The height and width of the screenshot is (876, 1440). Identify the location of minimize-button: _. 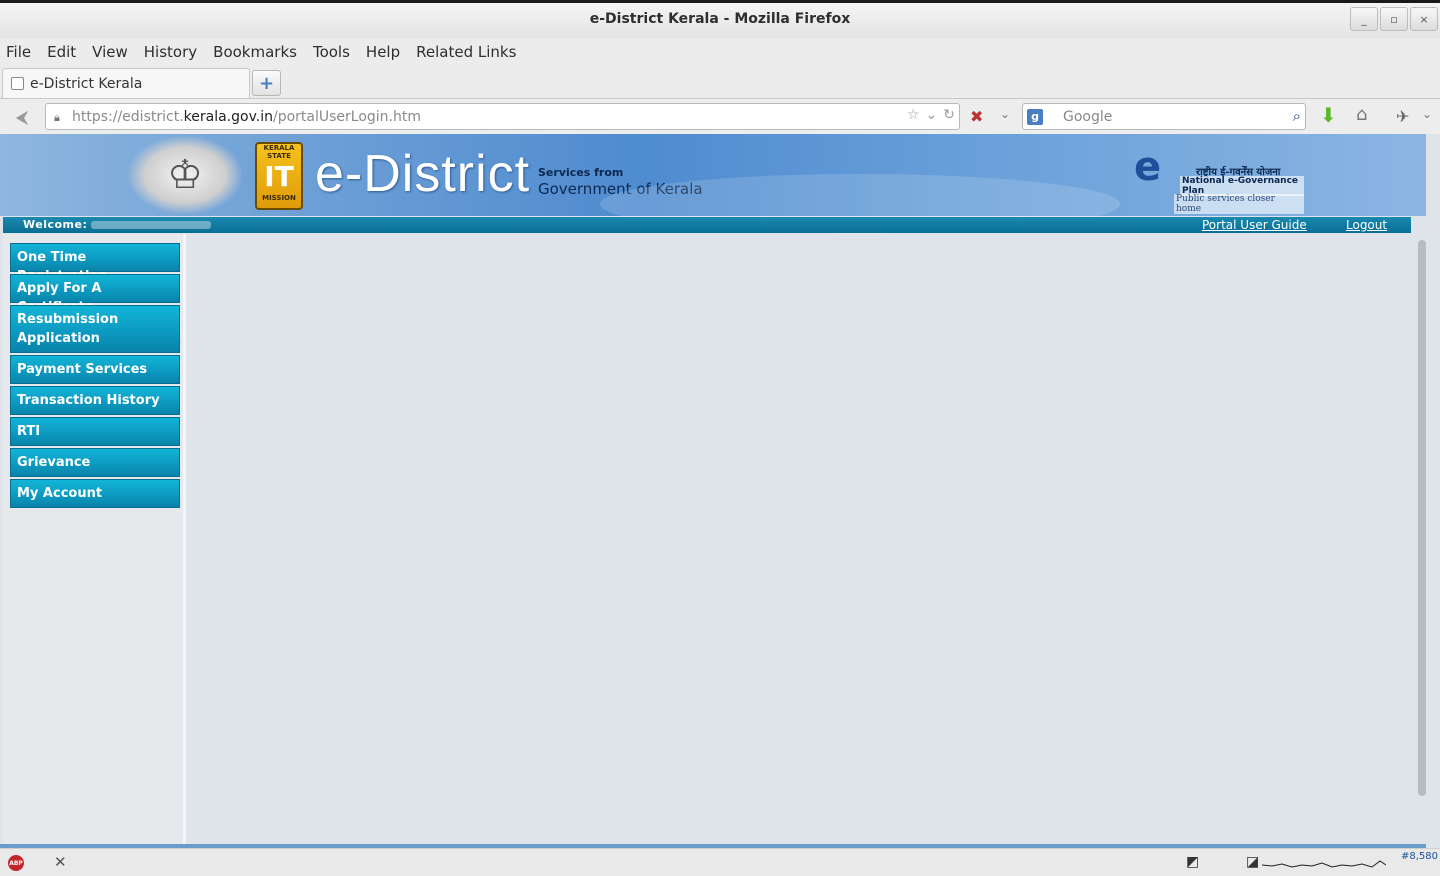
(1364, 19).